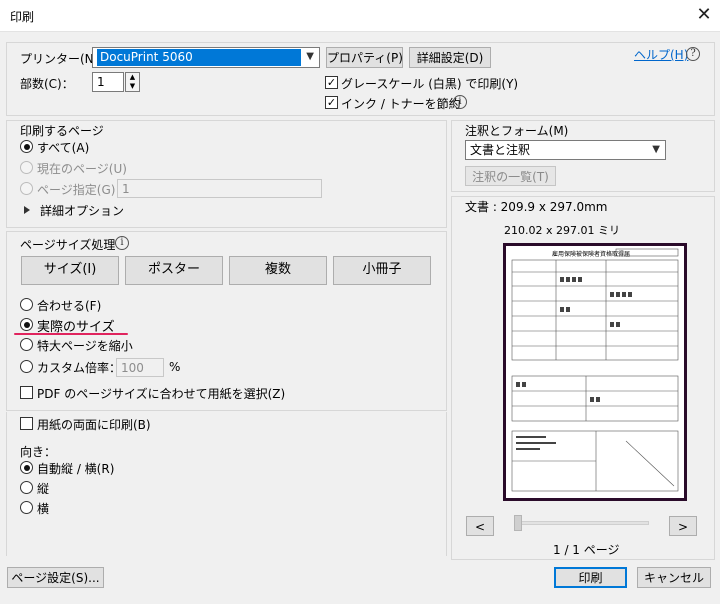 The width and height of the screenshot is (720, 604). Describe the element at coordinates (565, 150) in the screenshot. I see `comments-select: 文書と注釈 ▼` at that location.